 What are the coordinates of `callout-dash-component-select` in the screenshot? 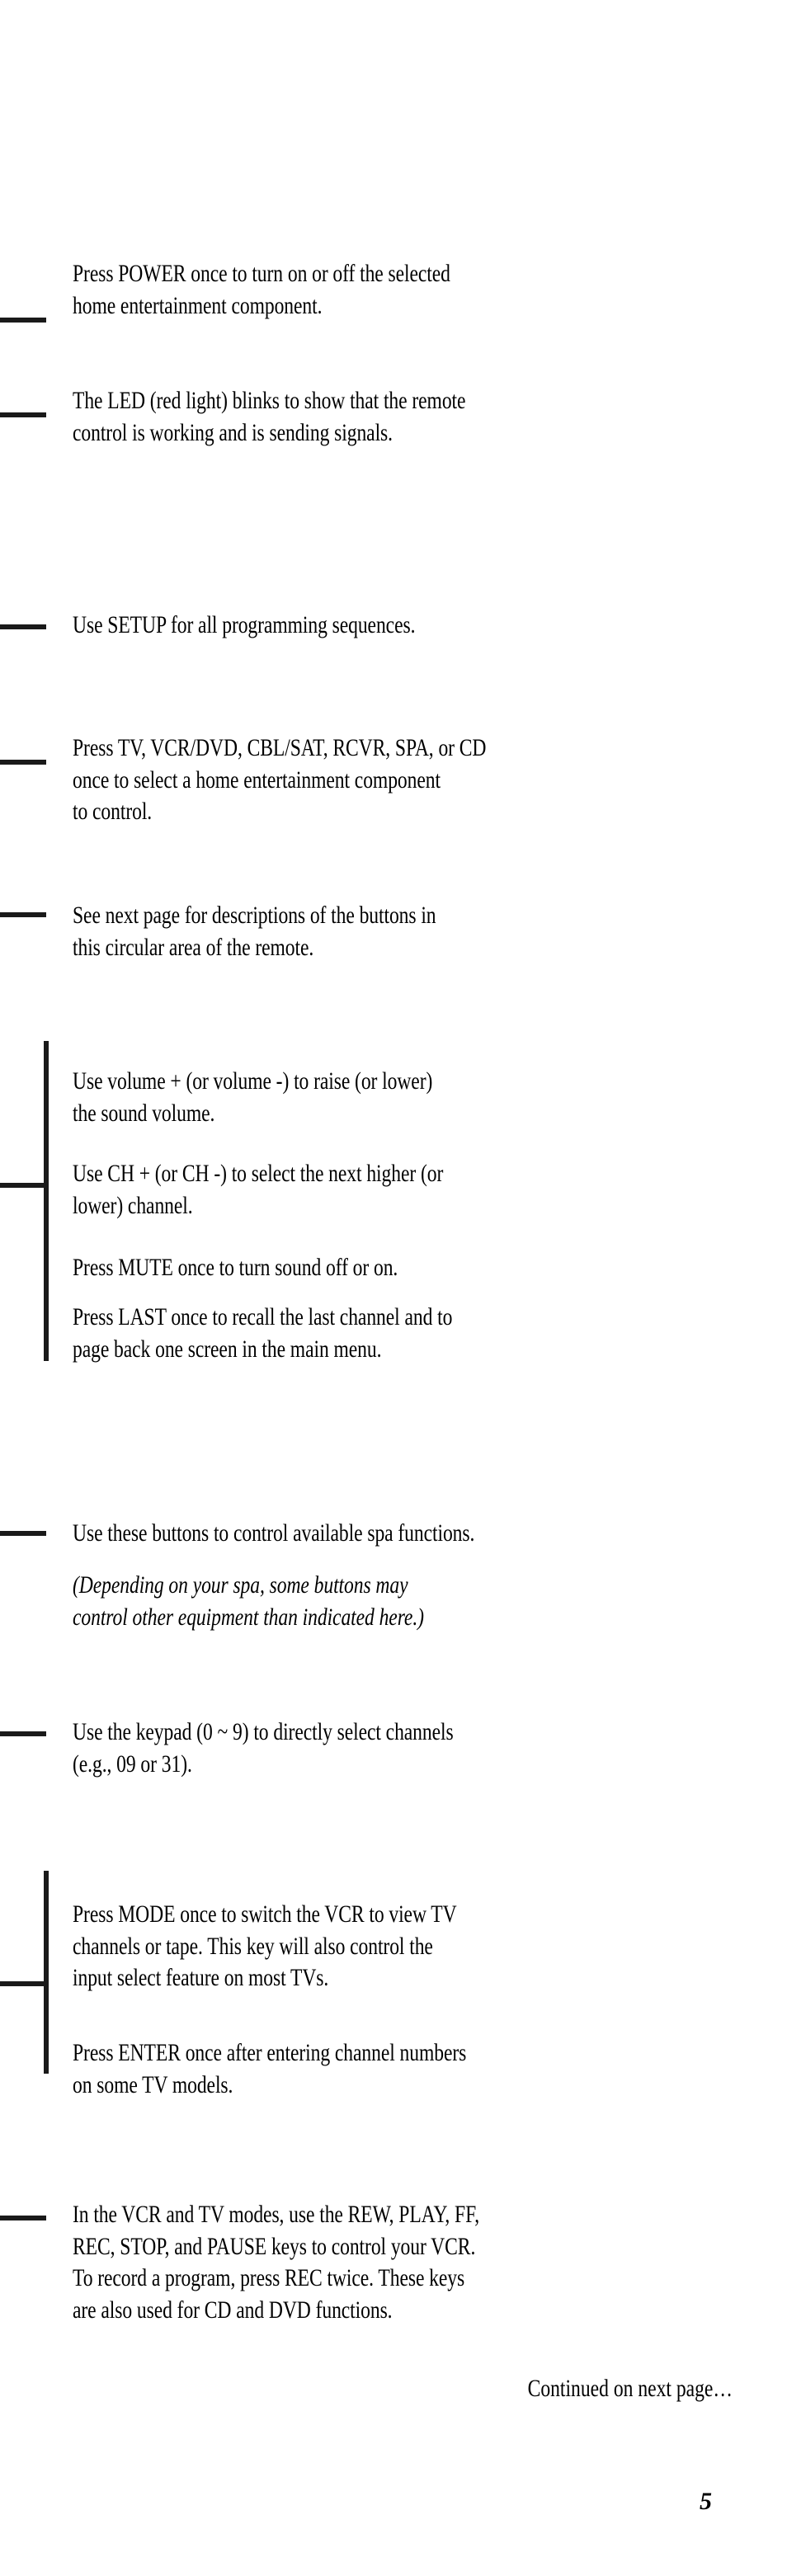 It's located at (23, 762).